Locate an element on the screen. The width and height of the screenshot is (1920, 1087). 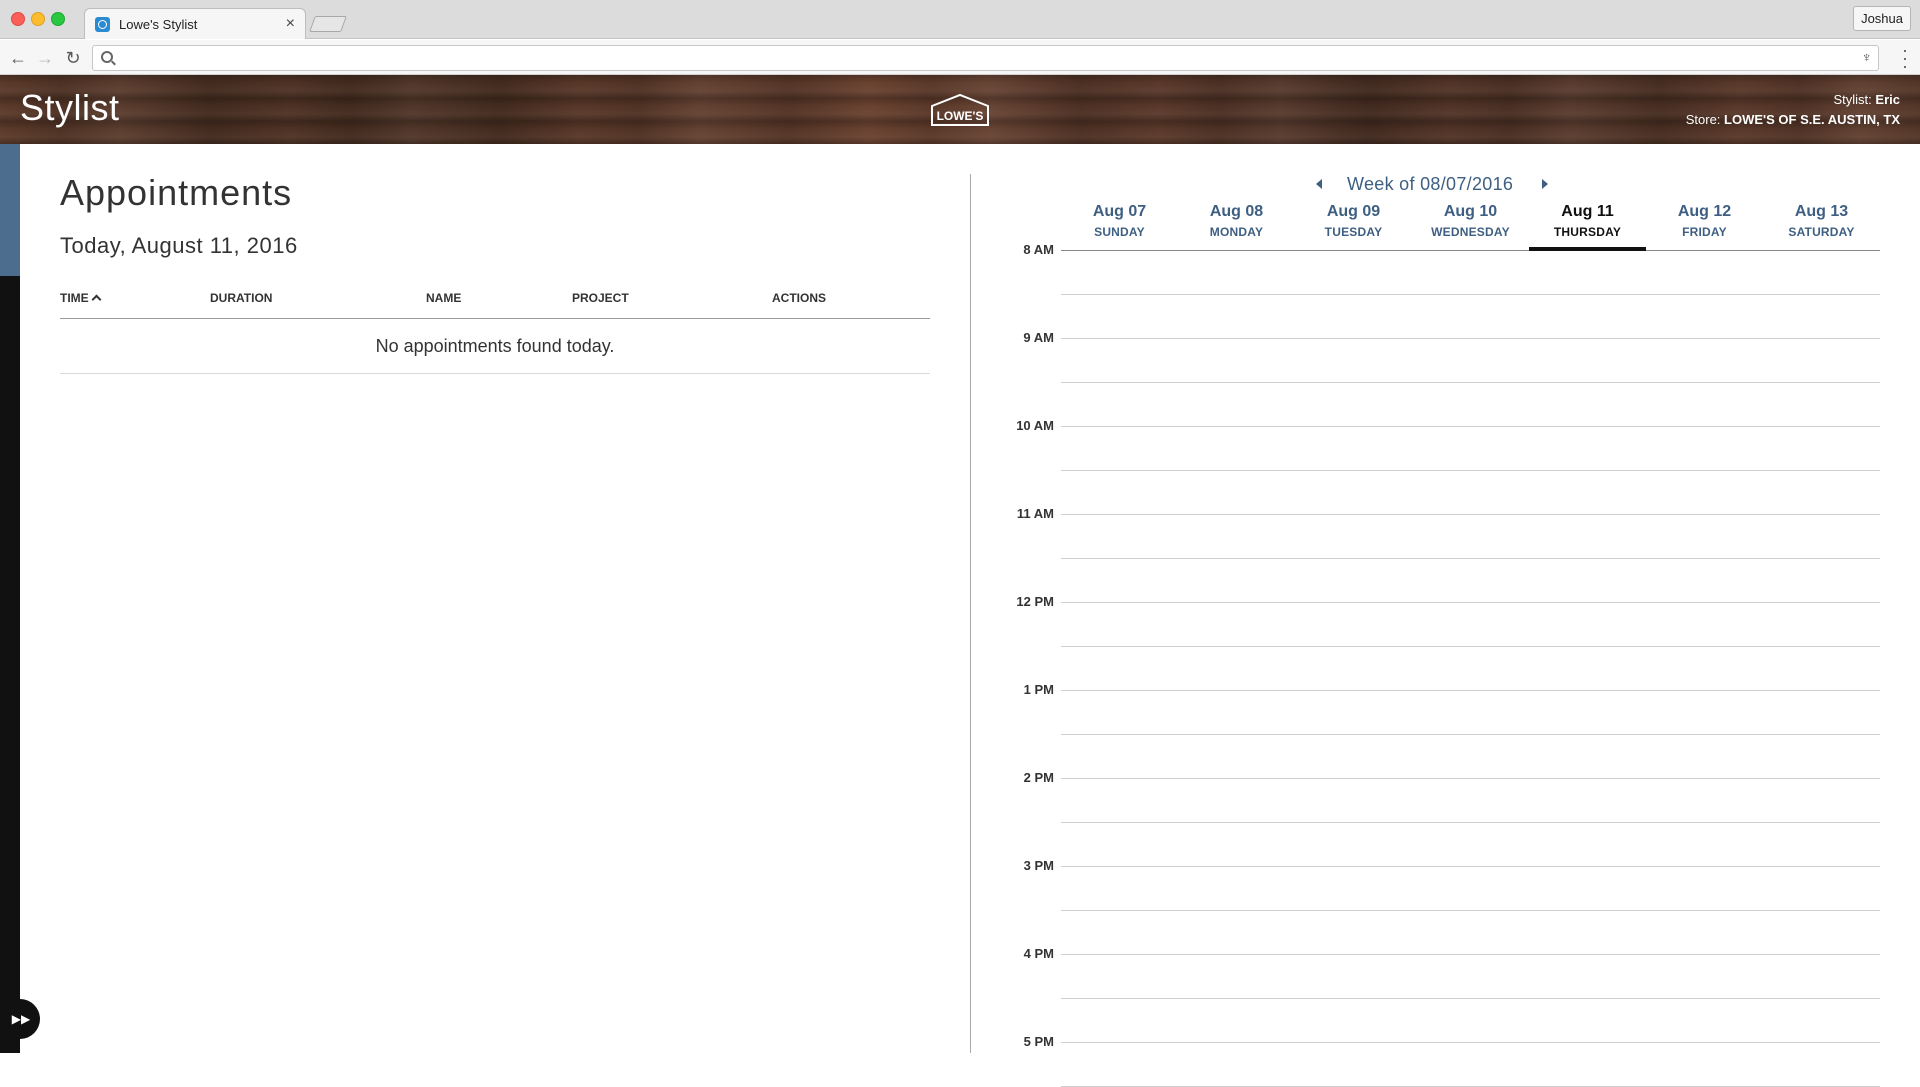
today-date: Today, August 11, 2016 is located at coordinates (179, 245).